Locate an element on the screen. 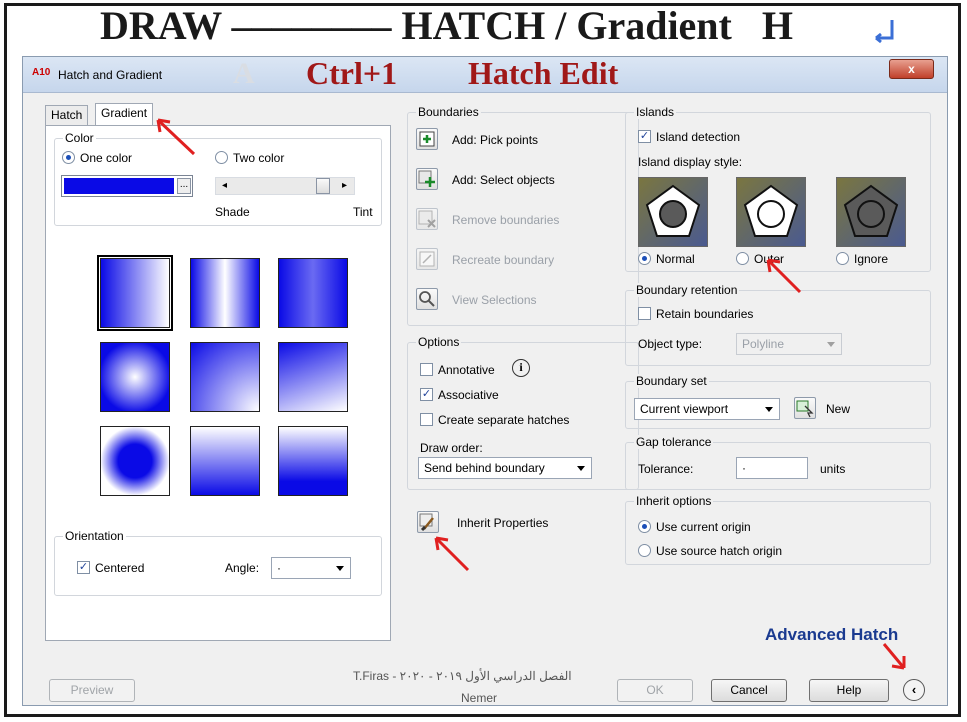 The image size is (967, 722). add-pick-points-icon is located at coordinates (427, 139).